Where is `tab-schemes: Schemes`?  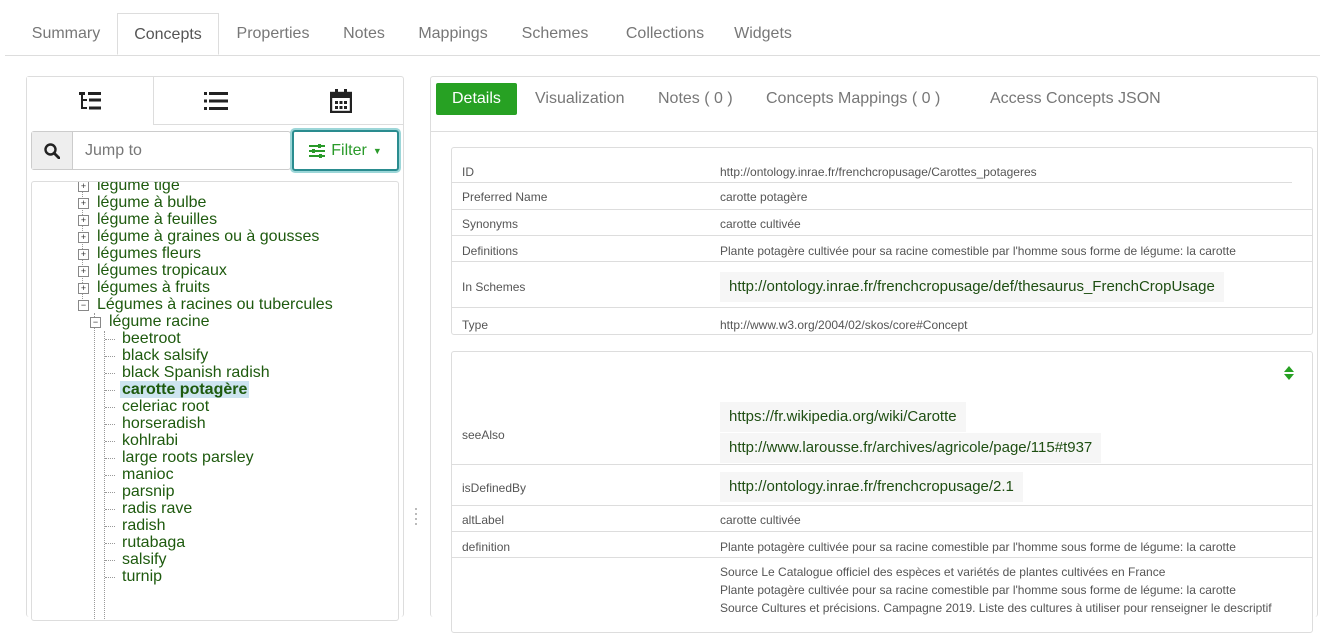 tab-schemes: Schemes is located at coordinates (555, 34).